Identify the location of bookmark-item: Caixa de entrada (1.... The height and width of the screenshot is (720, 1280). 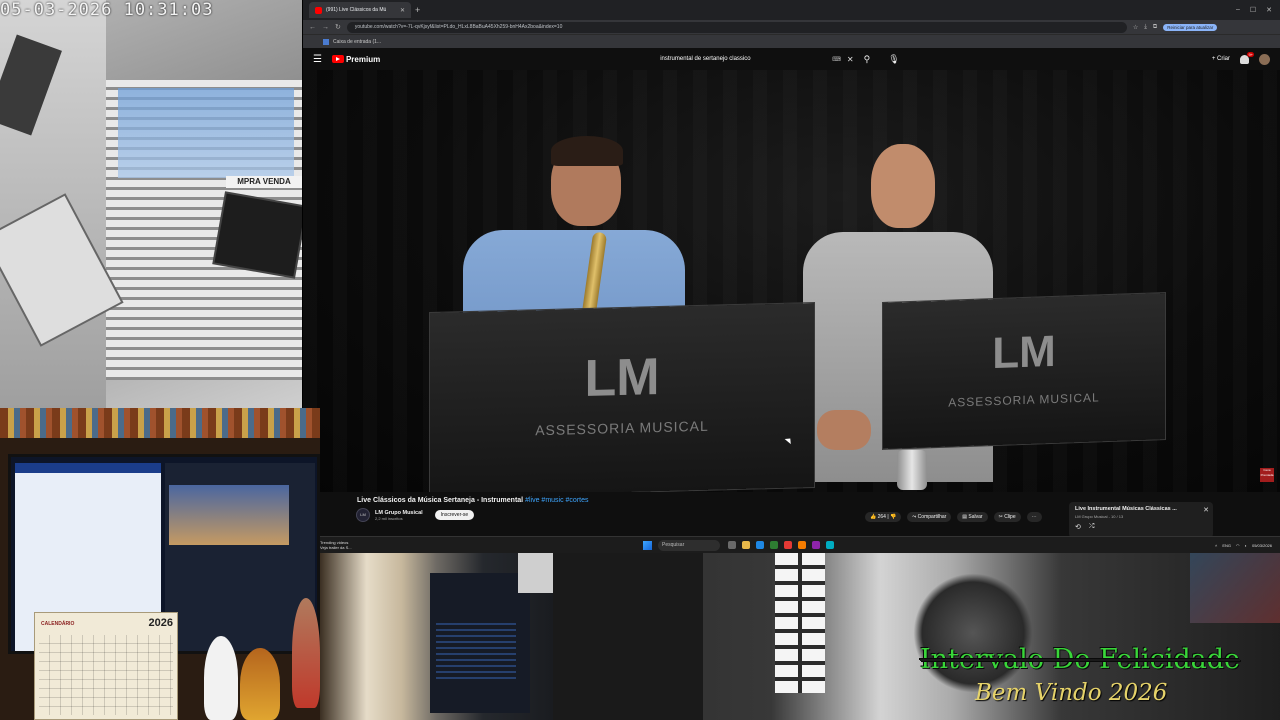
(357, 42).